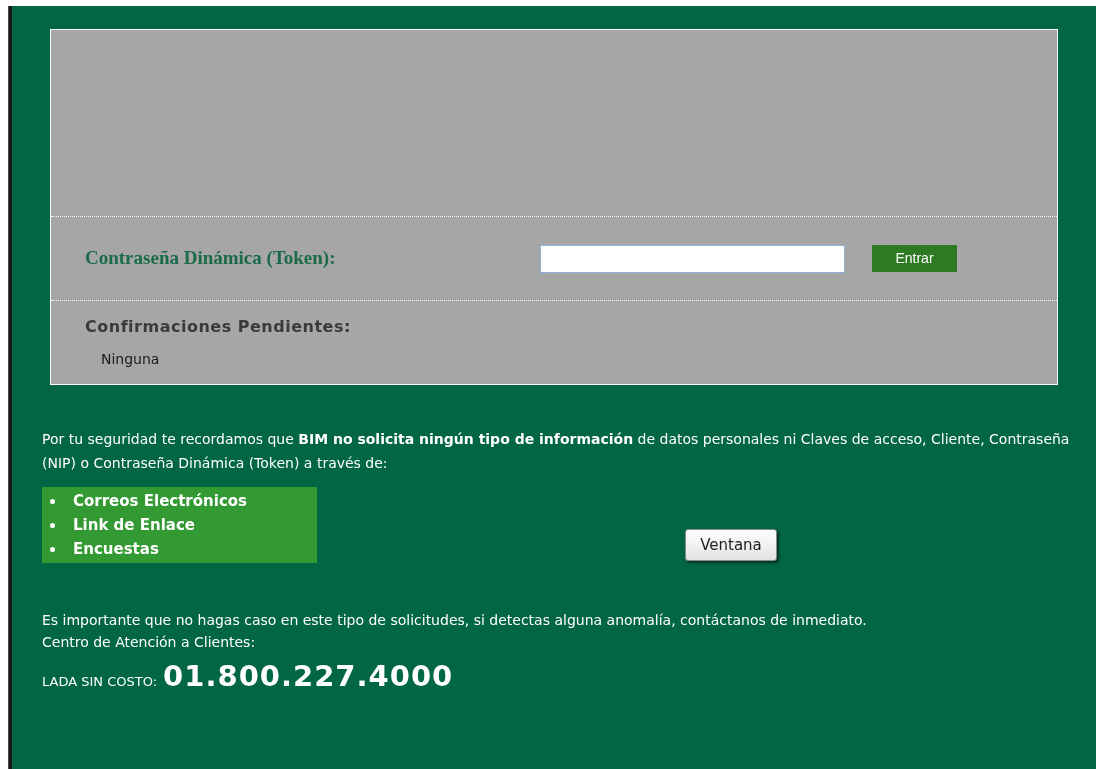 The image size is (1096, 769). What do you see at coordinates (149, 642) in the screenshot?
I see `contact-title: Centro de Atención a Clientes:` at bounding box center [149, 642].